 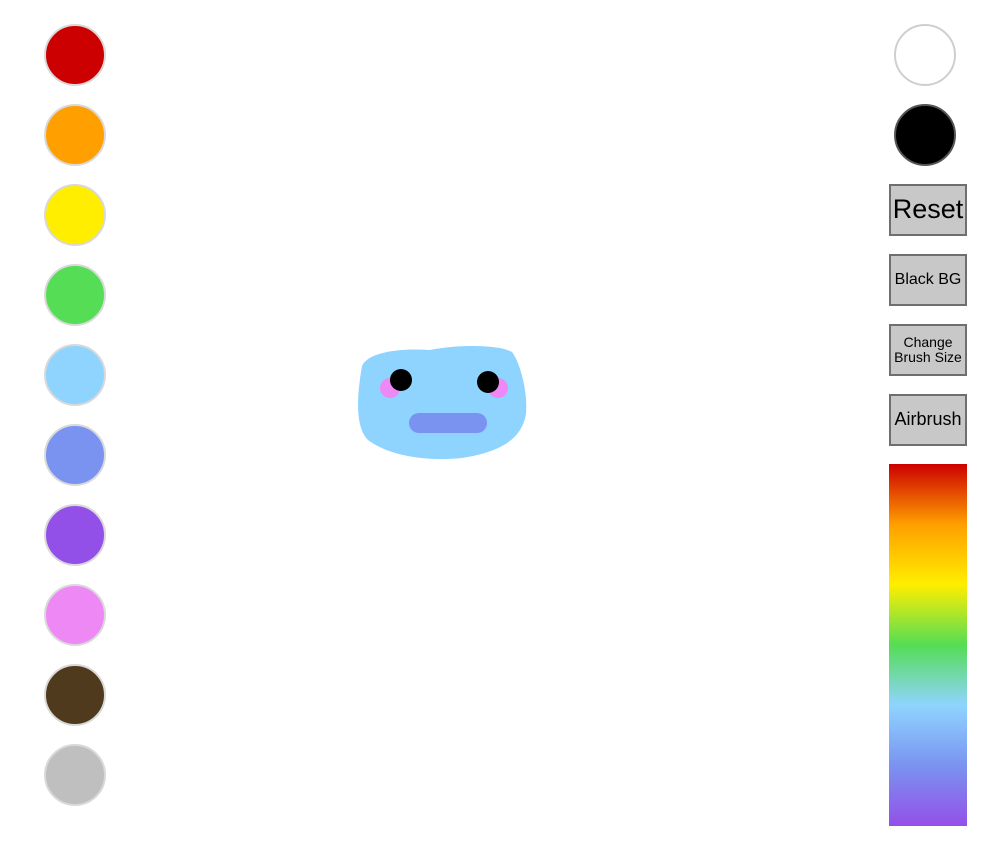 I want to click on left-color-palette, so click(x=75, y=424).